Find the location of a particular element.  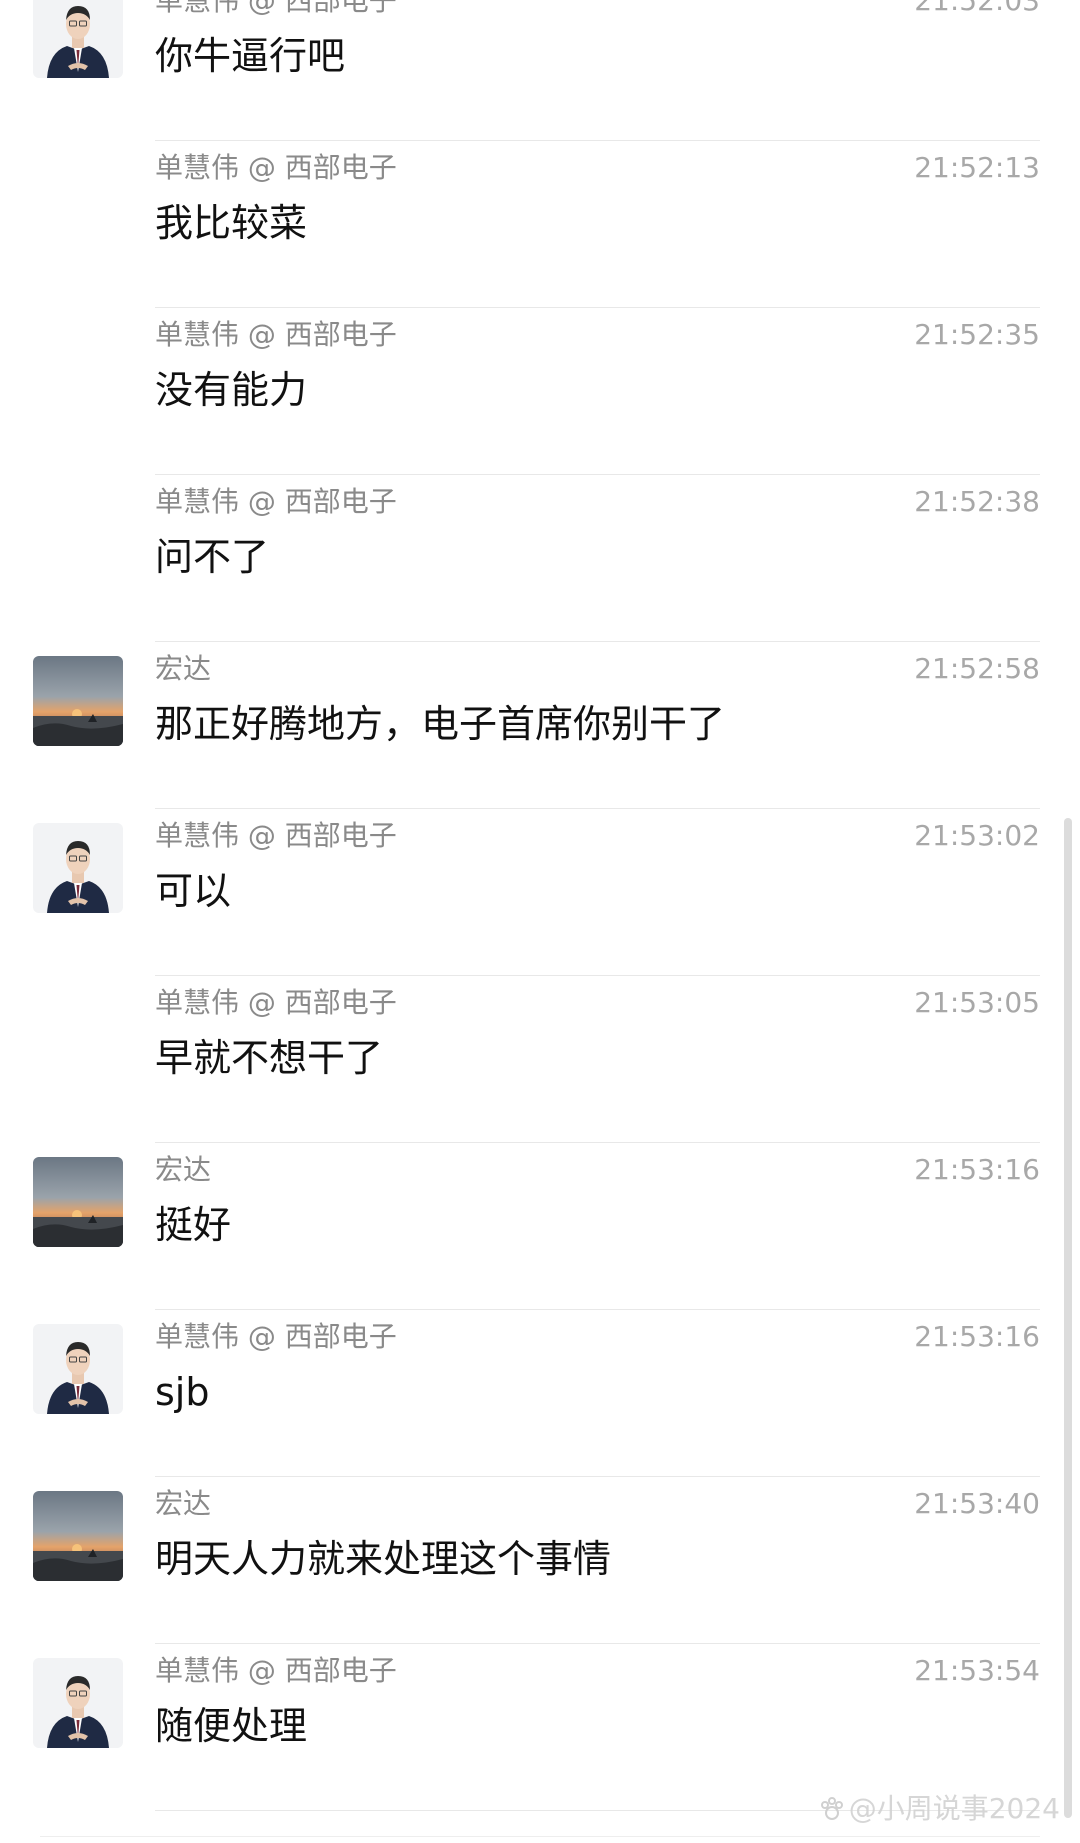

message-item: 单慧伟 @ 西部电子 21:52:35 没有能力 is located at coordinates (540, 391).